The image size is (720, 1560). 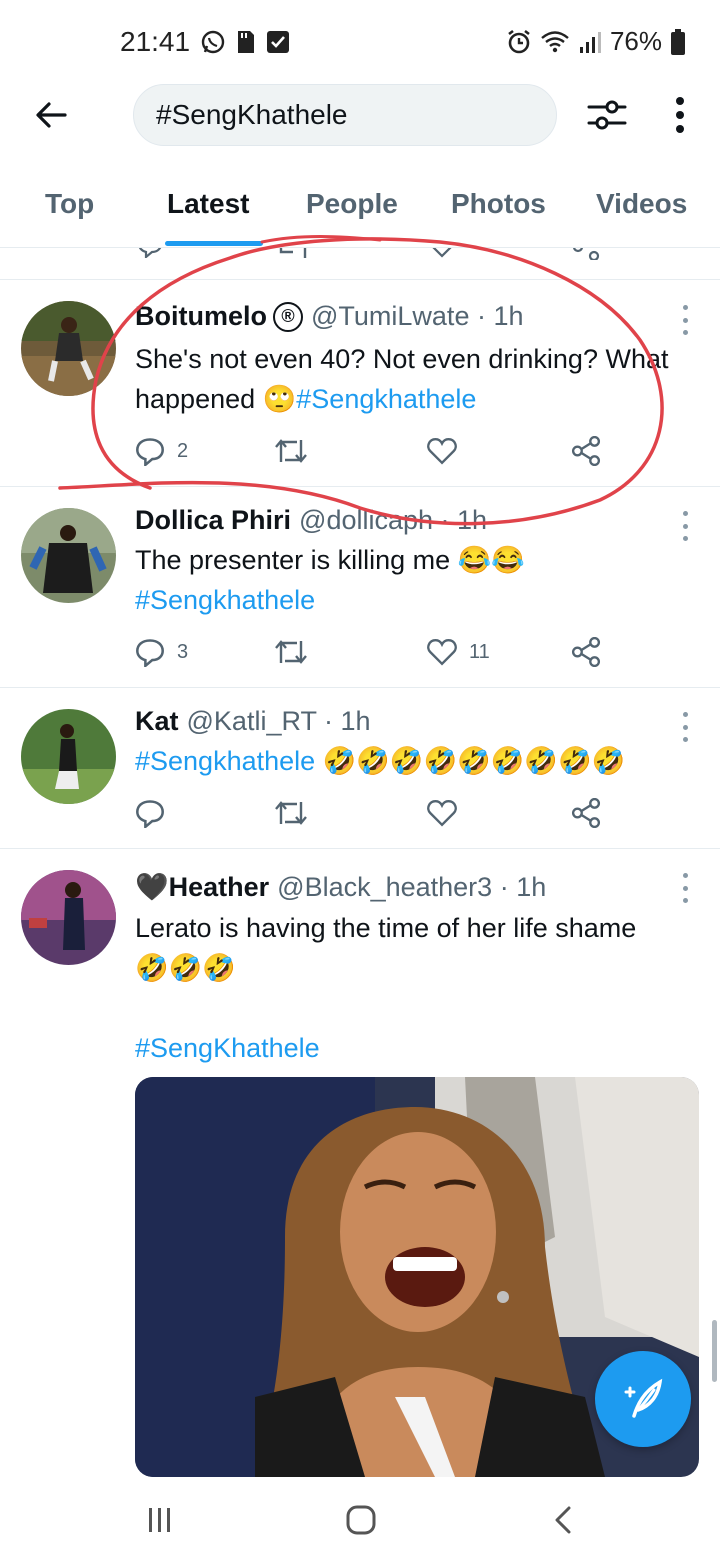 I want to click on compose-tweet-icon, so click(x=643, y=1398).